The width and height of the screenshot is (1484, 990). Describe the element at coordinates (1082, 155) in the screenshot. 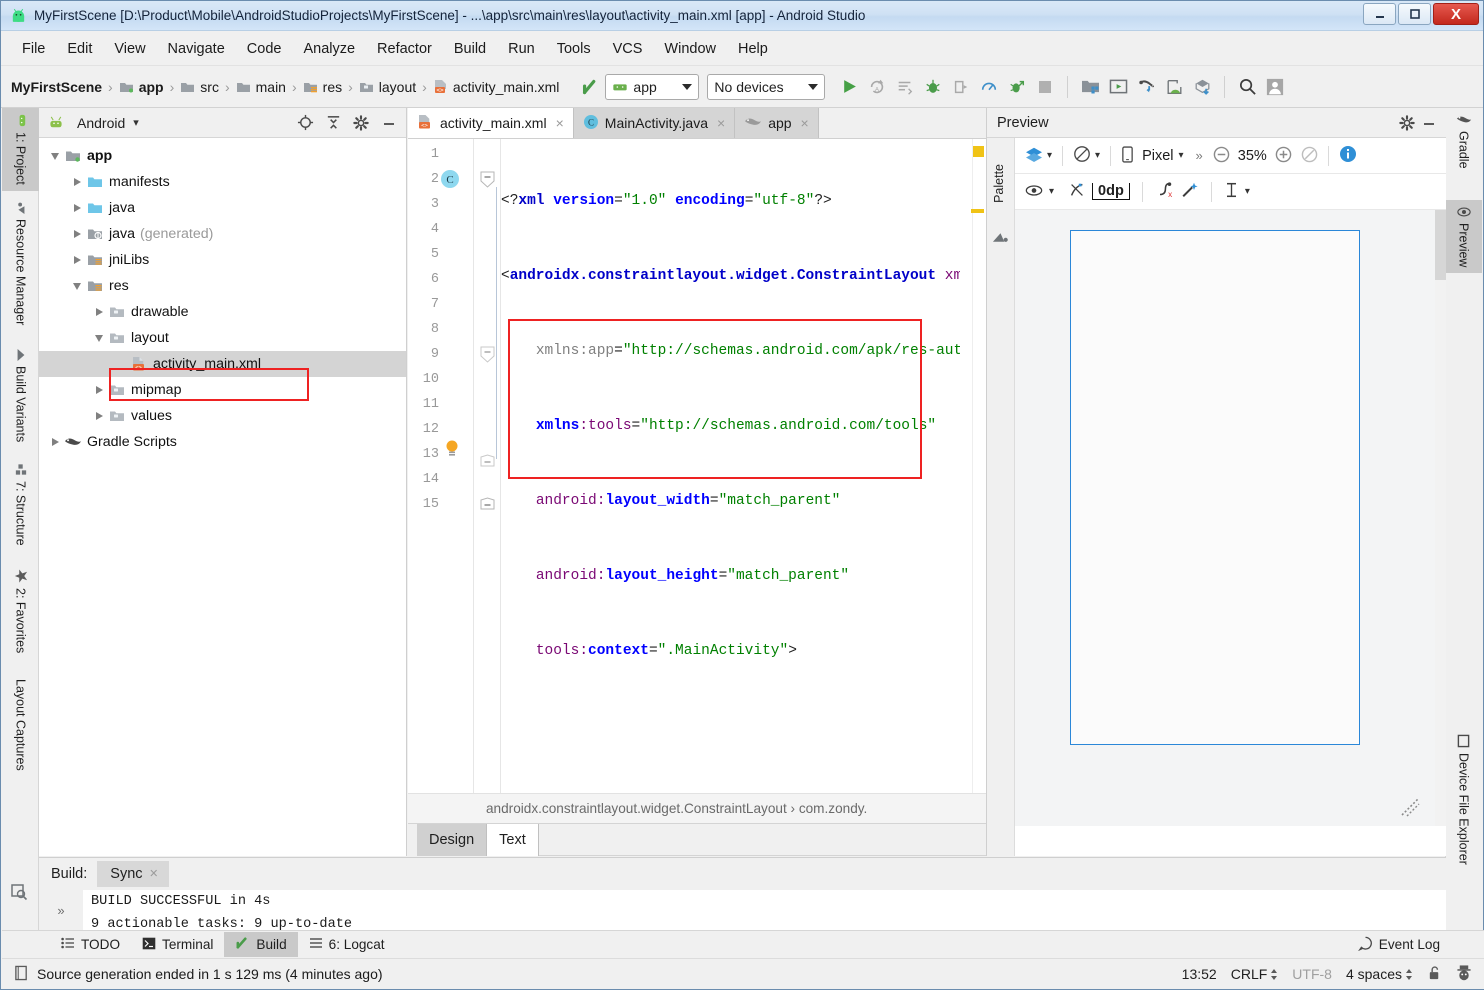

I see `rotate-icon` at that location.